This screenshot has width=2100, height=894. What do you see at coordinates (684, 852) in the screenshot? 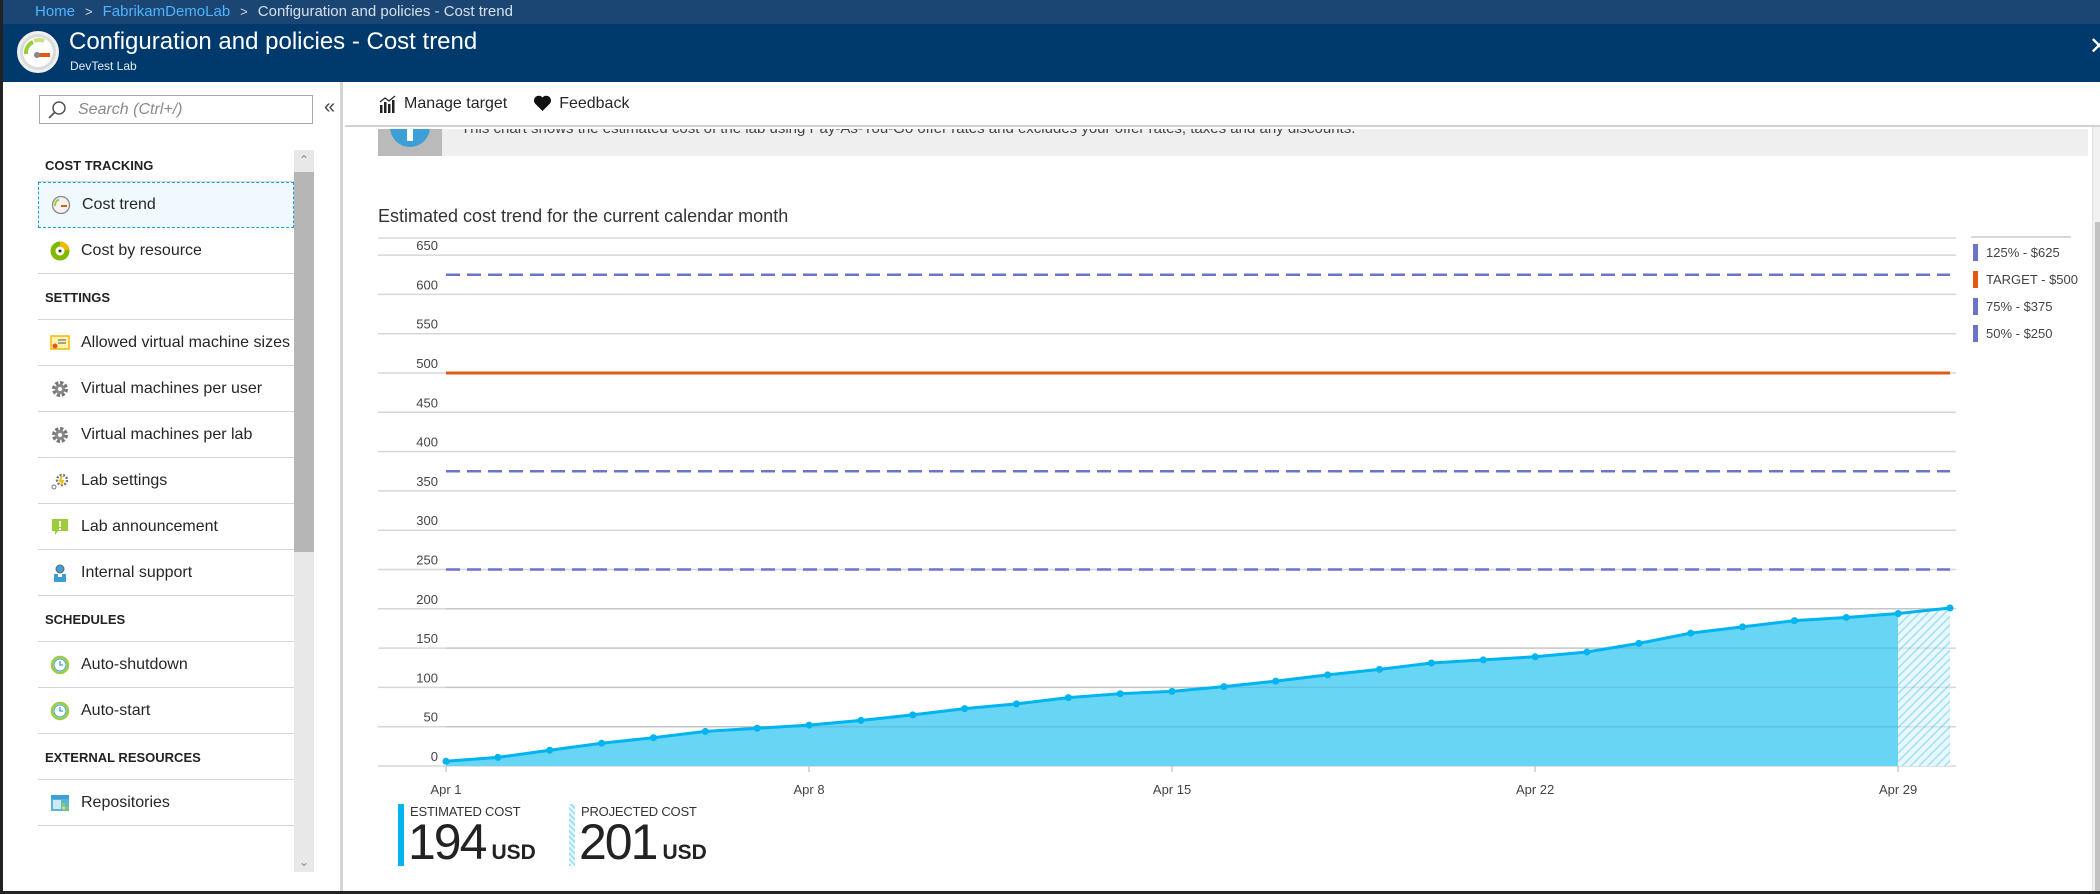
I see `projected-cost-unit: USD` at bounding box center [684, 852].